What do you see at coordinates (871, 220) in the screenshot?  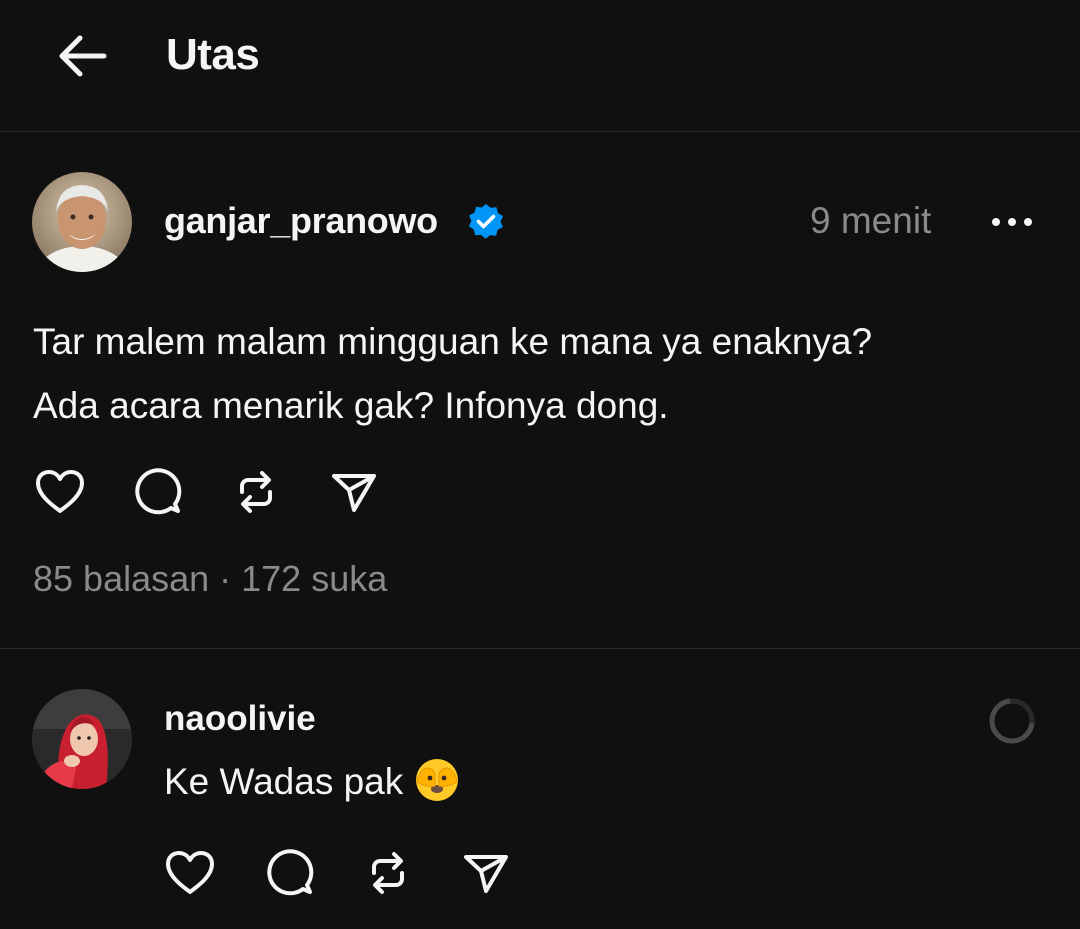 I see `post-timestamp: 9 menit` at bounding box center [871, 220].